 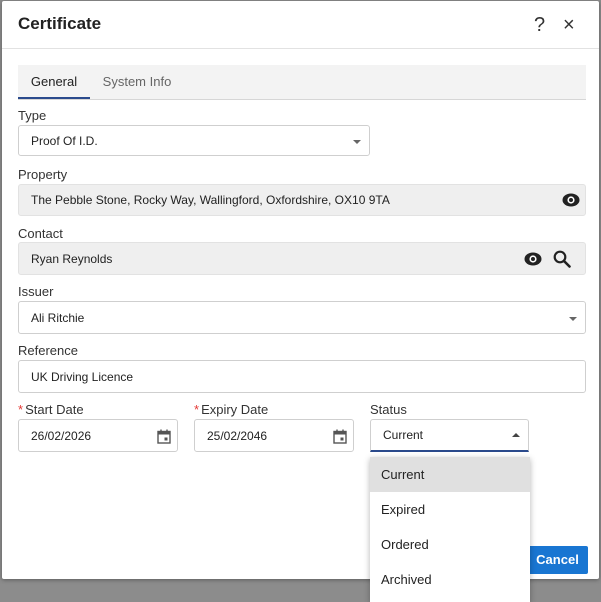 What do you see at coordinates (36, 291) in the screenshot?
I see `issuer-label: Issuer` at bounding box center [36, 291].